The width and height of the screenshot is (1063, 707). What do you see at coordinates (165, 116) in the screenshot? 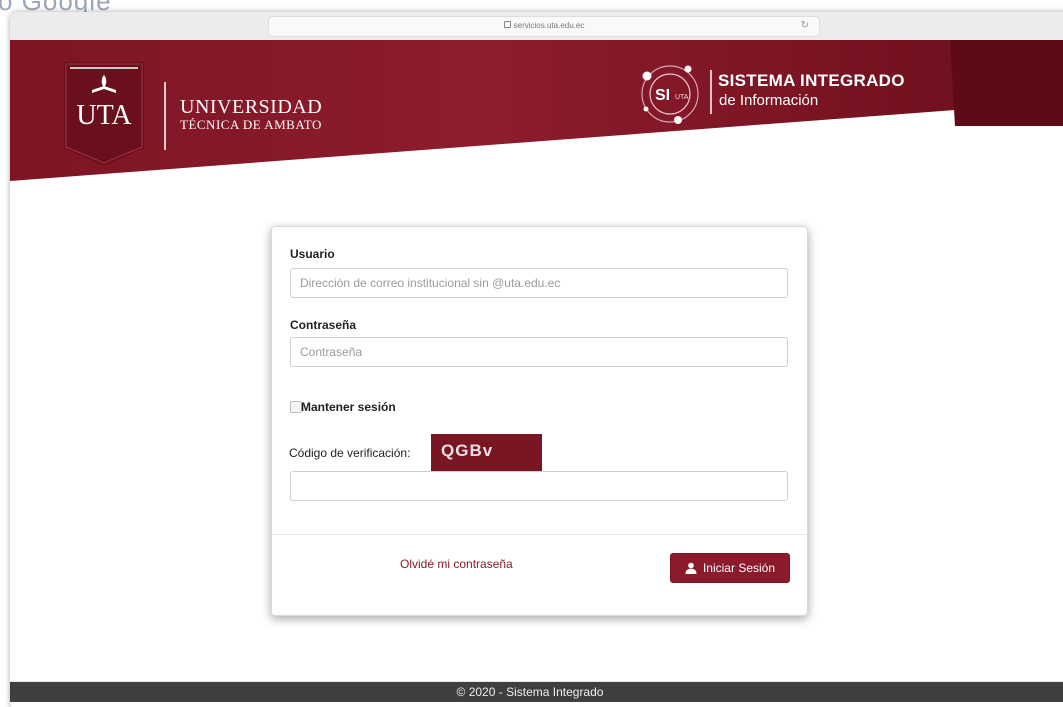
I see `header-divider` at bounding box center [165, 116].